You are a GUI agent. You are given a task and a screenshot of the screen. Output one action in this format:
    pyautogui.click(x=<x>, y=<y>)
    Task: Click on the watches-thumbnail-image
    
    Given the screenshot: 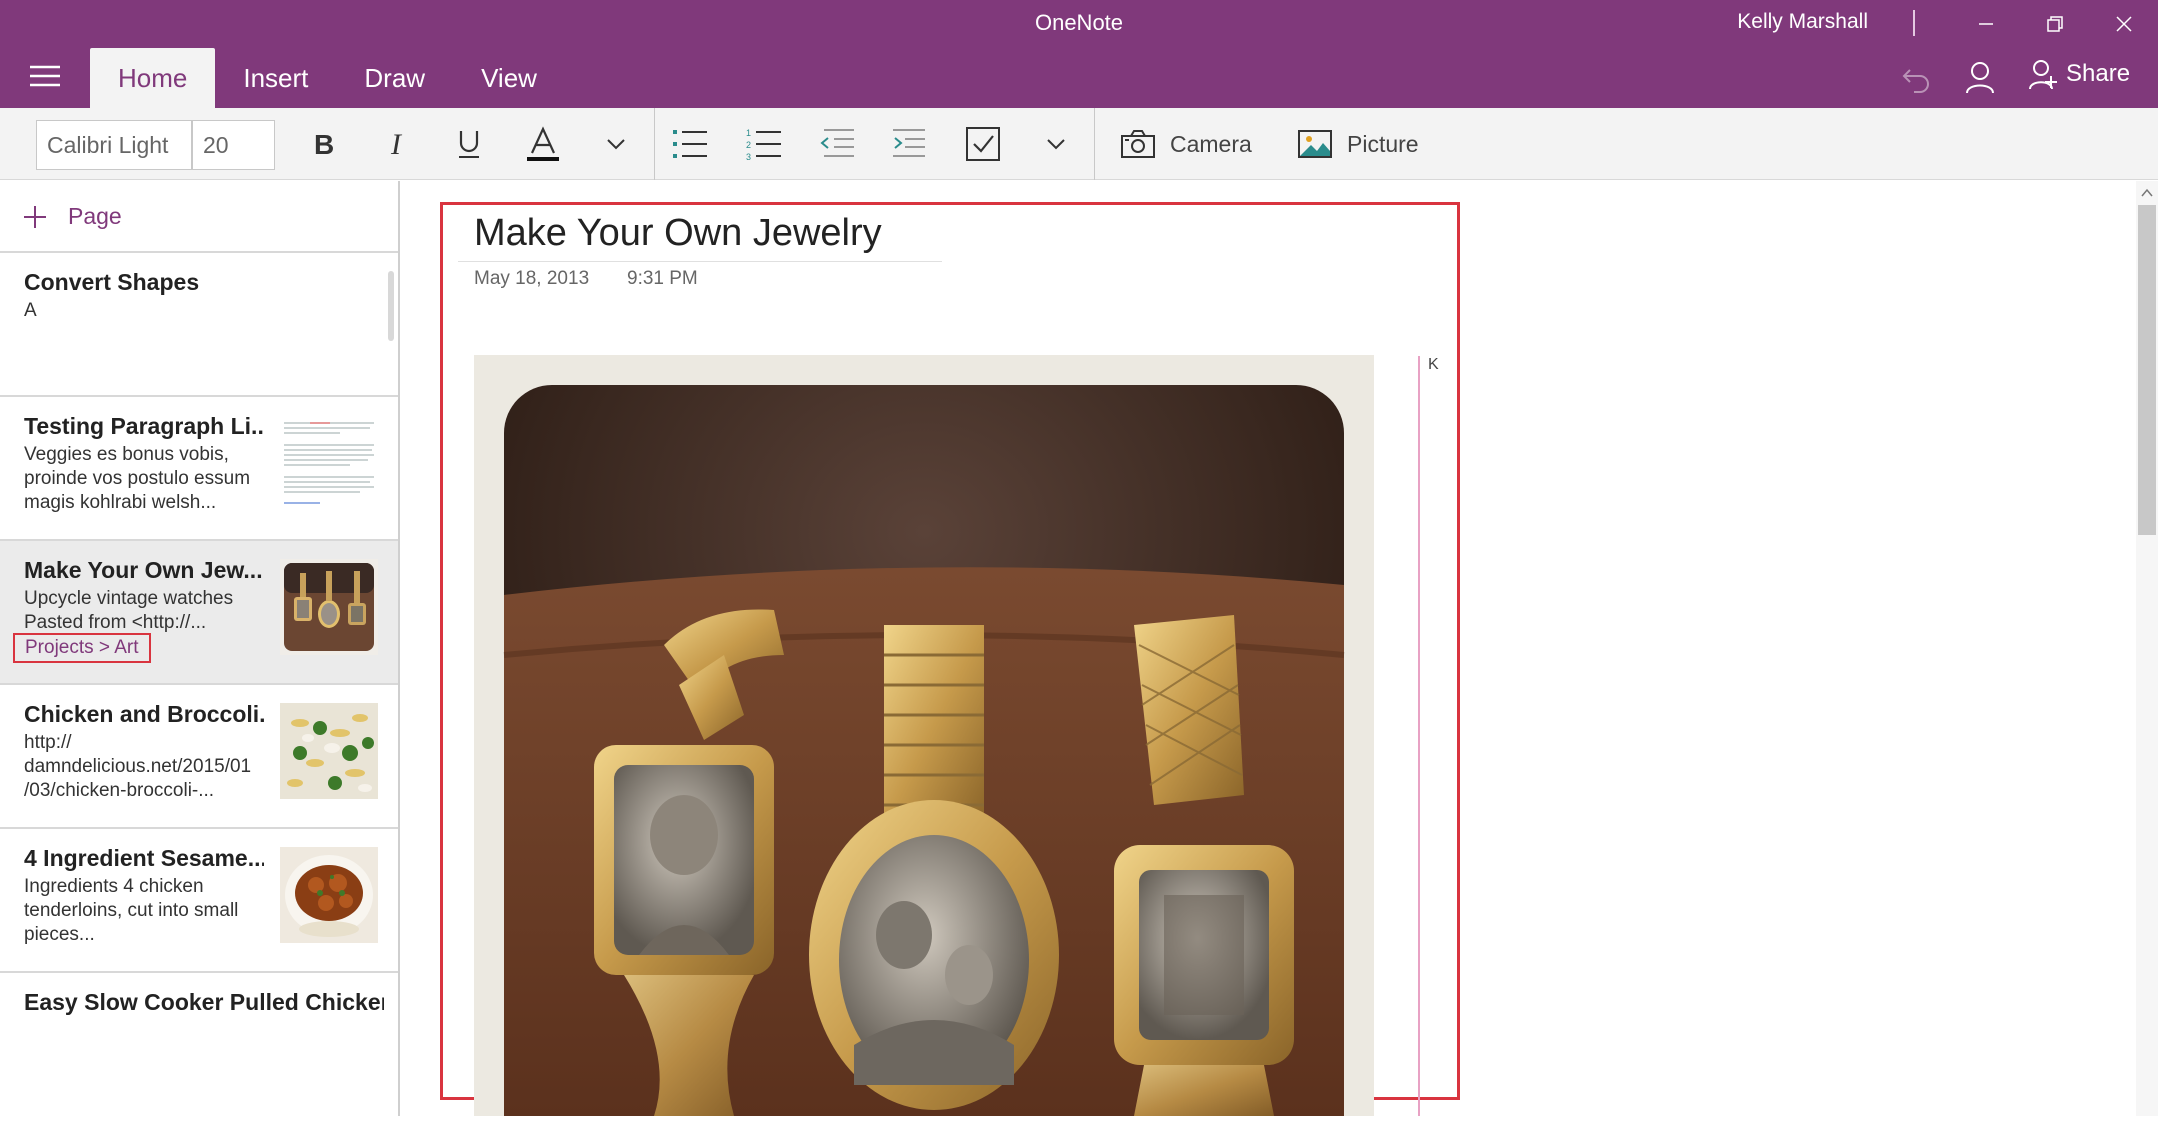 What is the action you would take?
    pyautogui.click(x=329, y=607)
    